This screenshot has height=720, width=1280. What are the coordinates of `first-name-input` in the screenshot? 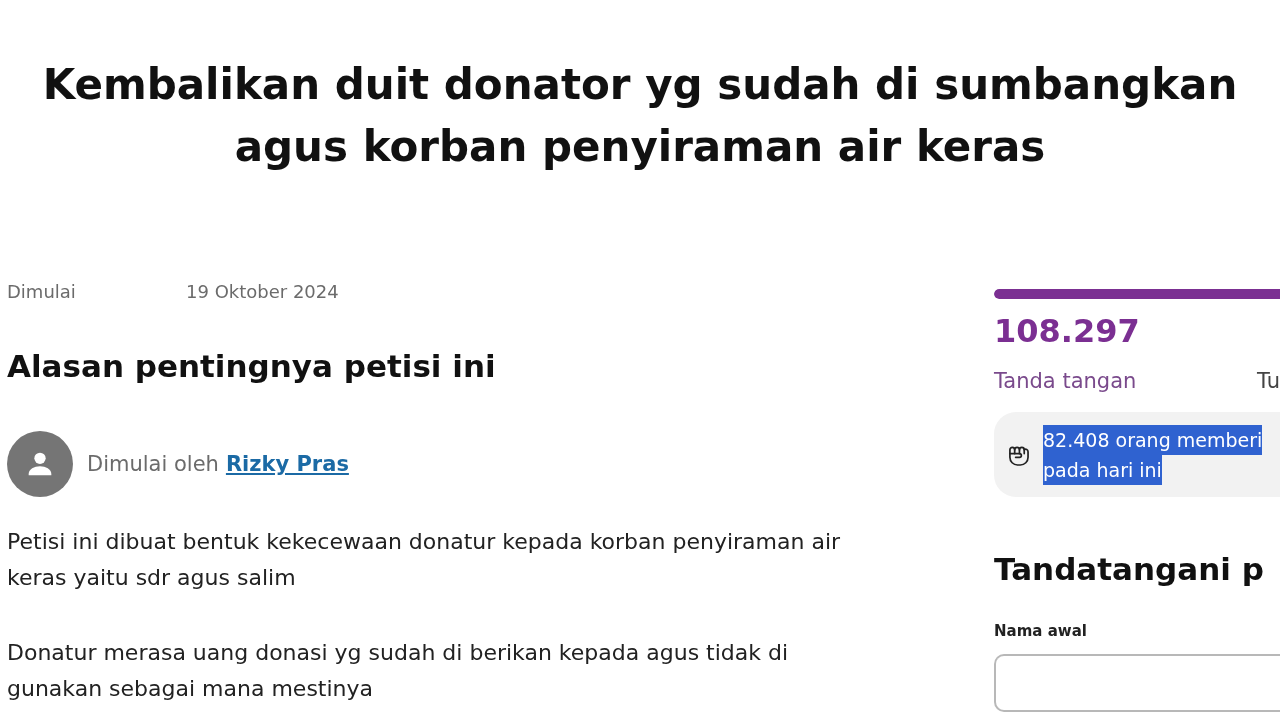 It's located at (1137, 683).